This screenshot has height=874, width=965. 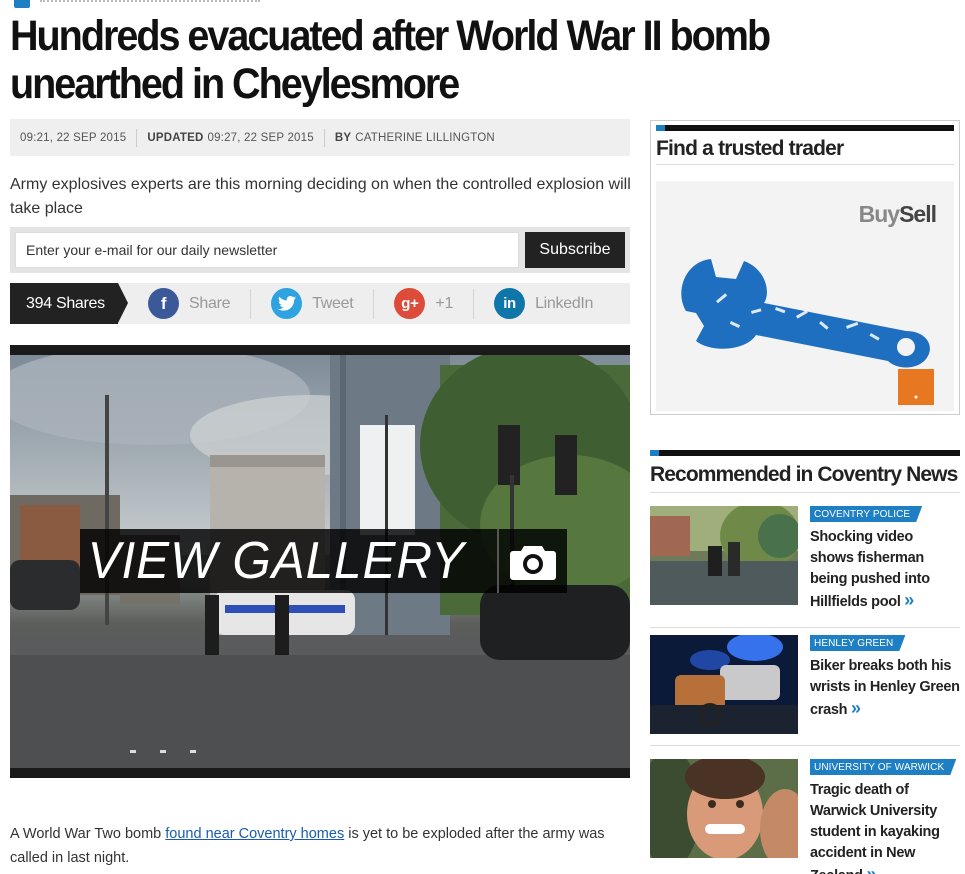 What do you see at coordinates (333, 303) in the screenshot?
I see `twitter-share-label: Tweet` at bounding box center [333, 303].